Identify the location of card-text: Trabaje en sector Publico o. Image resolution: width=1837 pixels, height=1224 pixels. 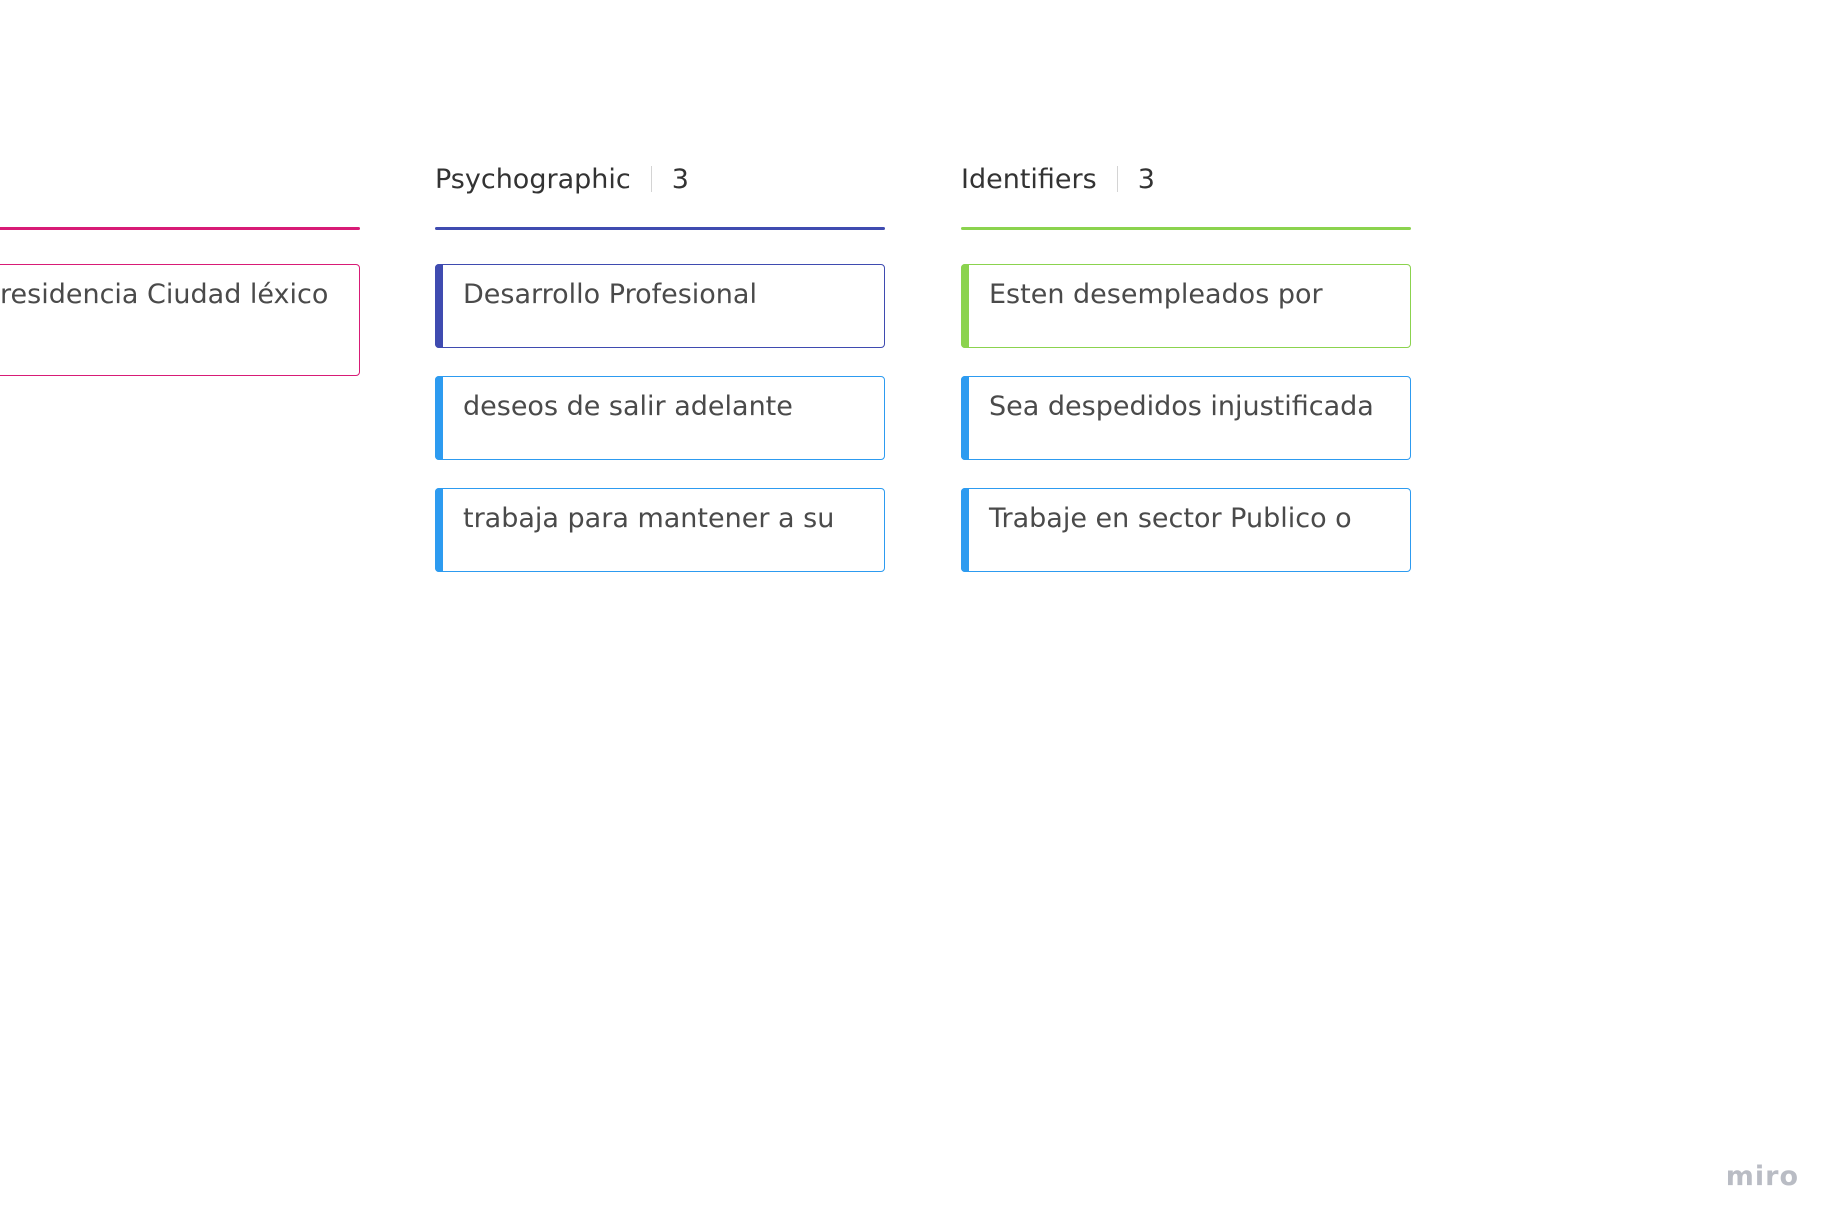
(1170, 518).